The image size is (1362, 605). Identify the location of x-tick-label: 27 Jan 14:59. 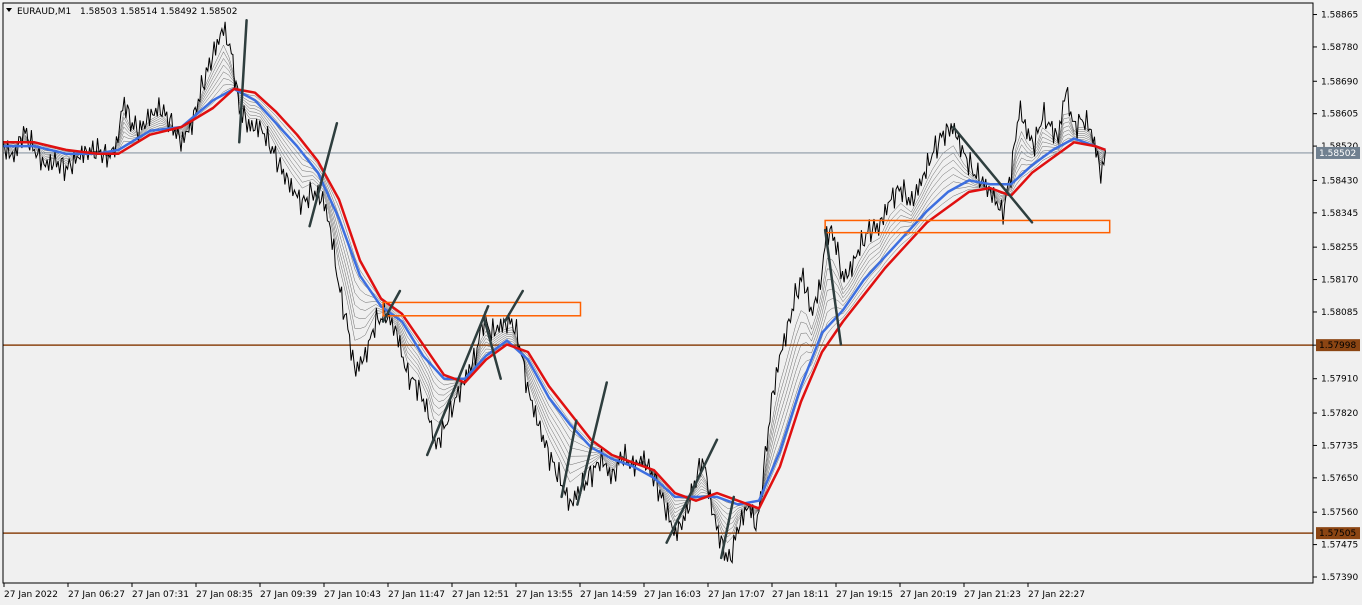
(608, 595).